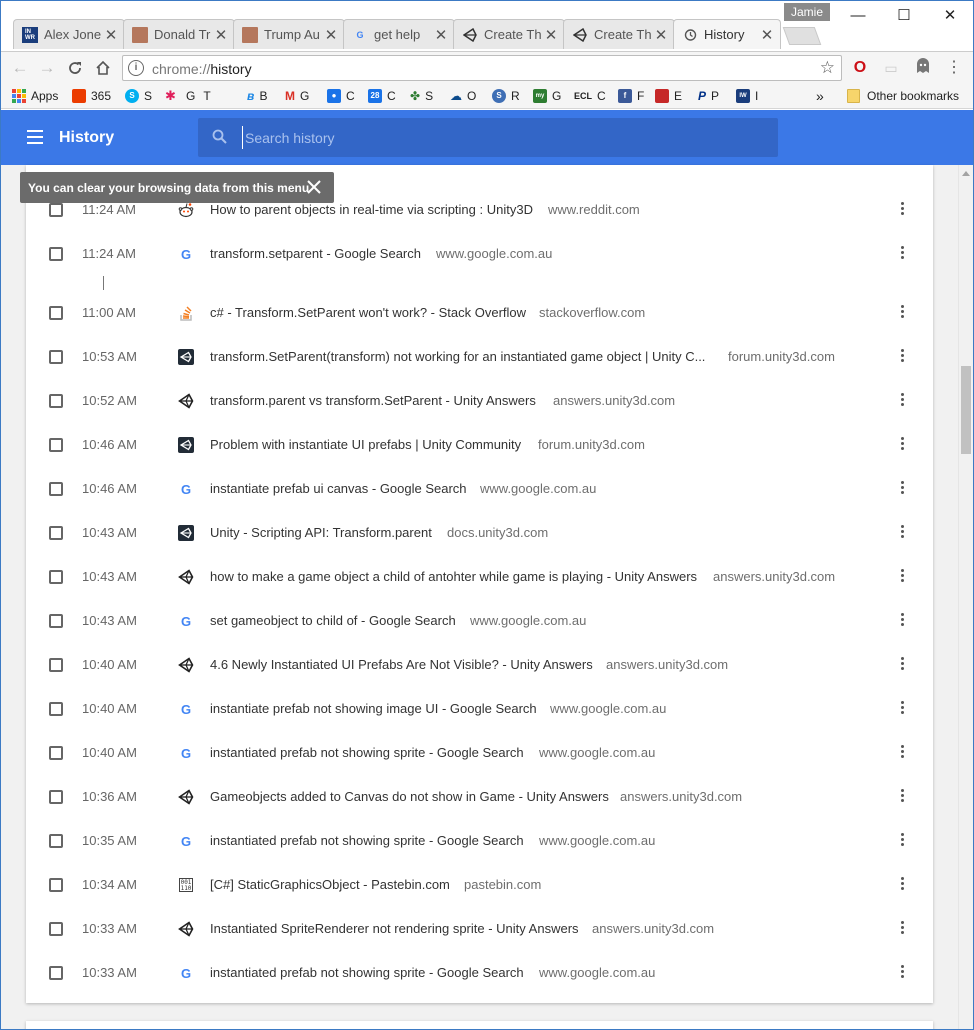  What do you see at coordinates (421, 96) in the screenshot?
I see `bookmark-s: ✤ S` at bounding box center [421, 96].